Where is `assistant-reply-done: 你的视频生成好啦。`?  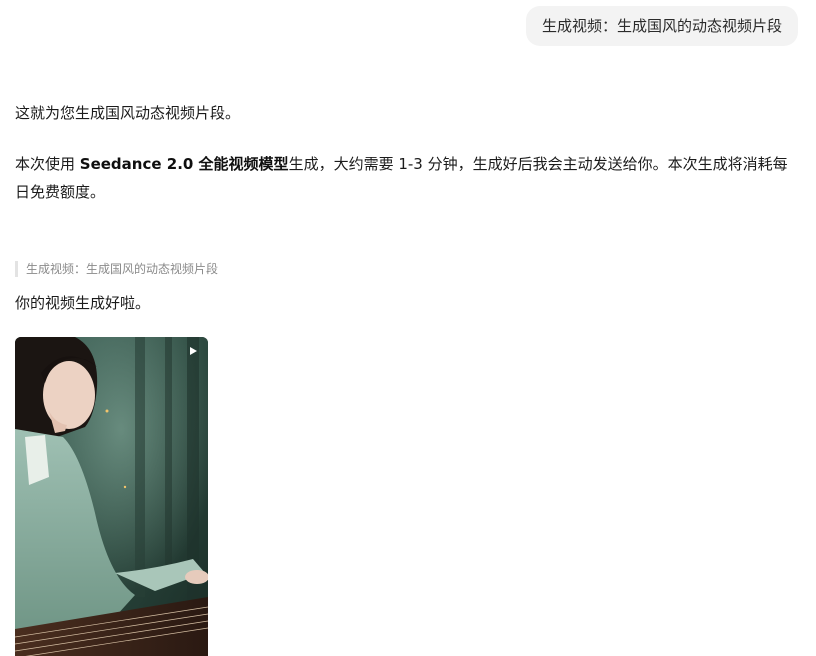
assistant-reply-done: 你的视频生成好啦。 is located at coordinates (83, 303).